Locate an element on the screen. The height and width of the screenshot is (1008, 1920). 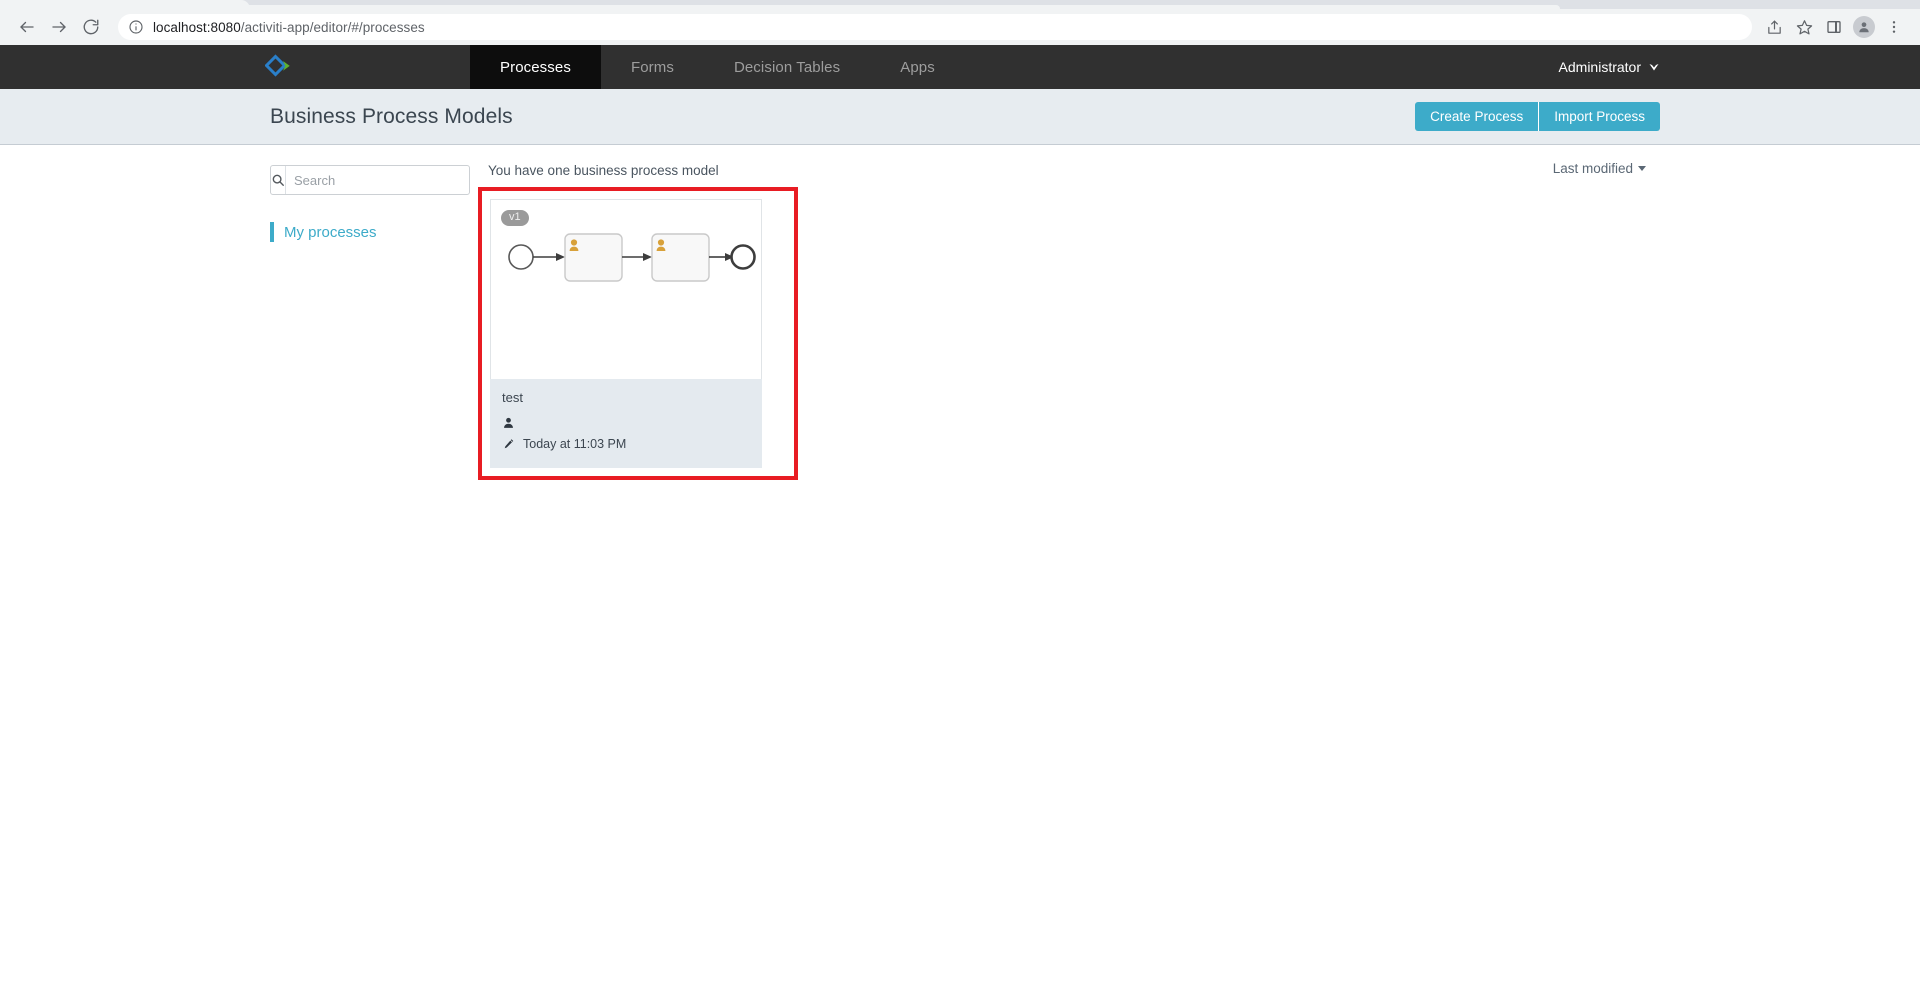
site-info-icon is located at coordinates (136, 27).